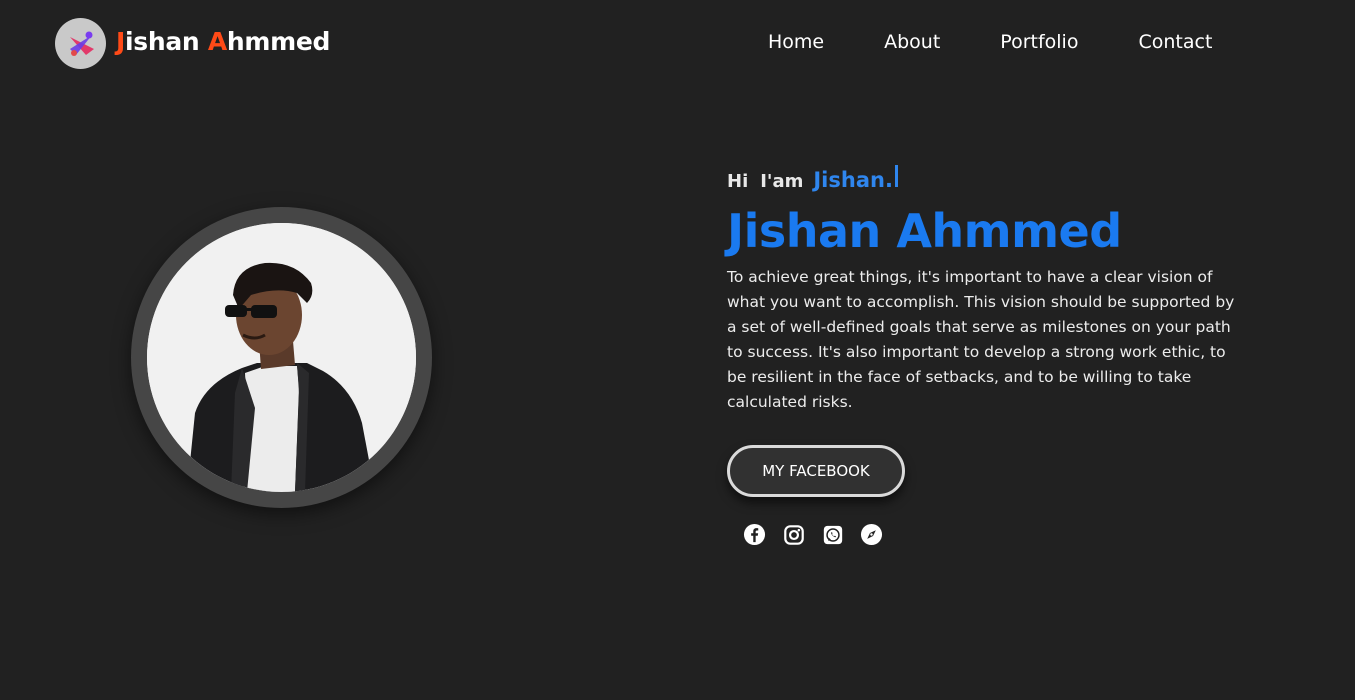  Describe the element at coordinates (738, 181) in the screenshot. I see `greeting-hi: Hi` at that location.